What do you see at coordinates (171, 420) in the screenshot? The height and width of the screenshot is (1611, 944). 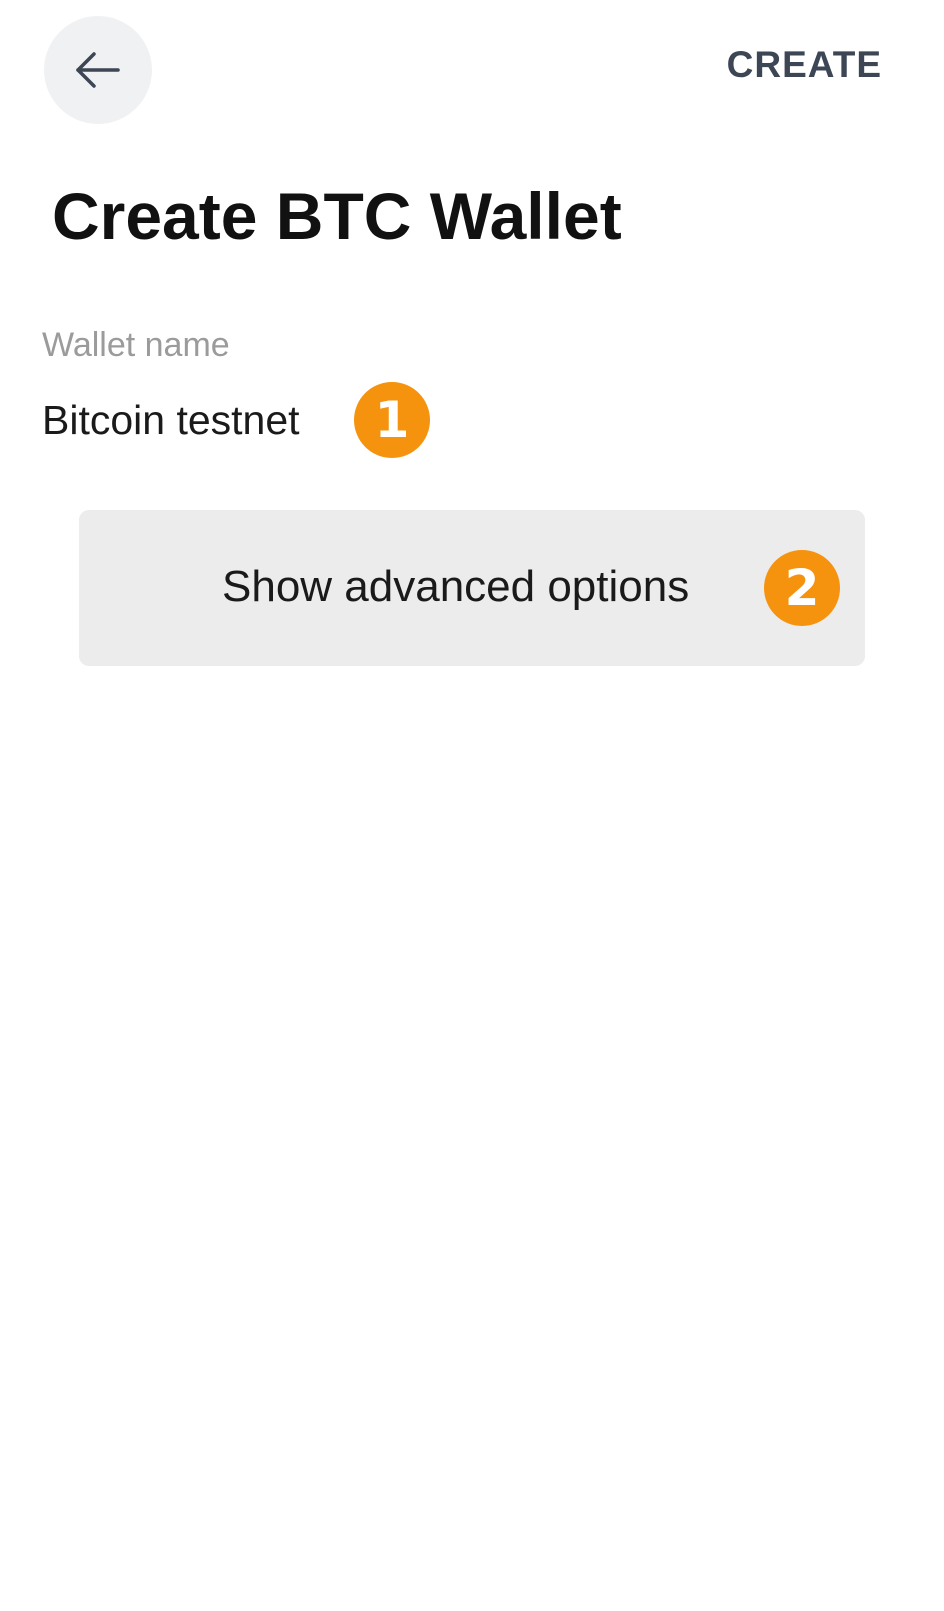 I see `wallet-name-field: Bitcoin testnet` at bounding box center [171, 420].